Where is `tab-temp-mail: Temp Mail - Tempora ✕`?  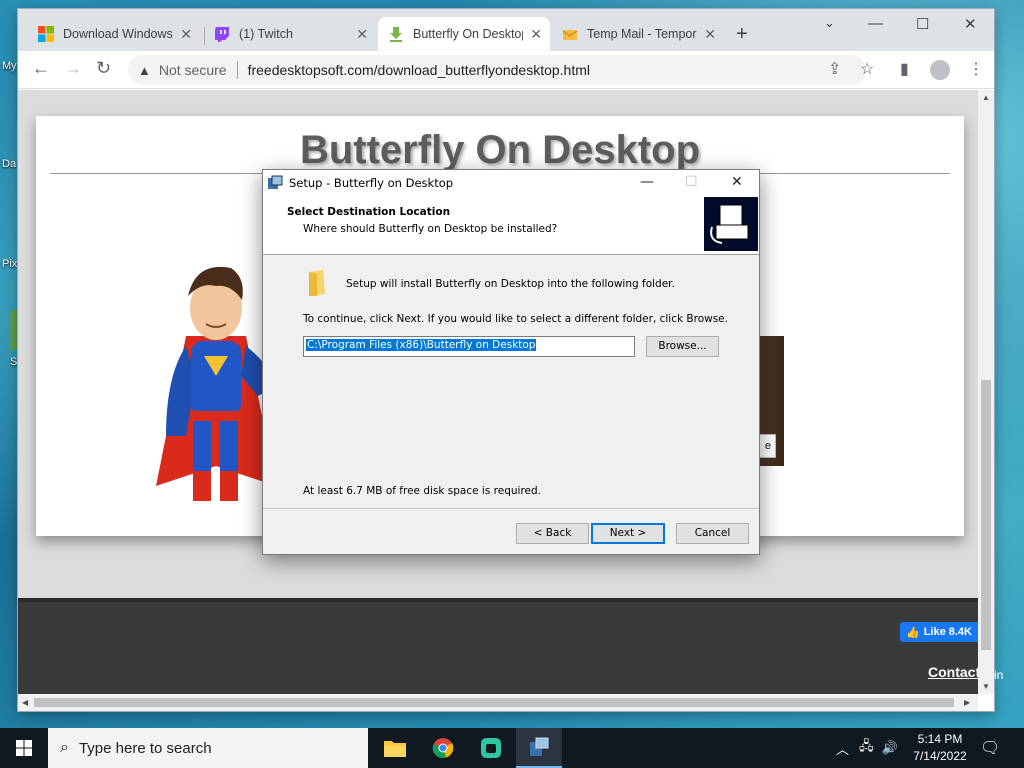
tab-temp-mail: Temp Mail - Tempora ✕ is located at coordinates (638, 34).